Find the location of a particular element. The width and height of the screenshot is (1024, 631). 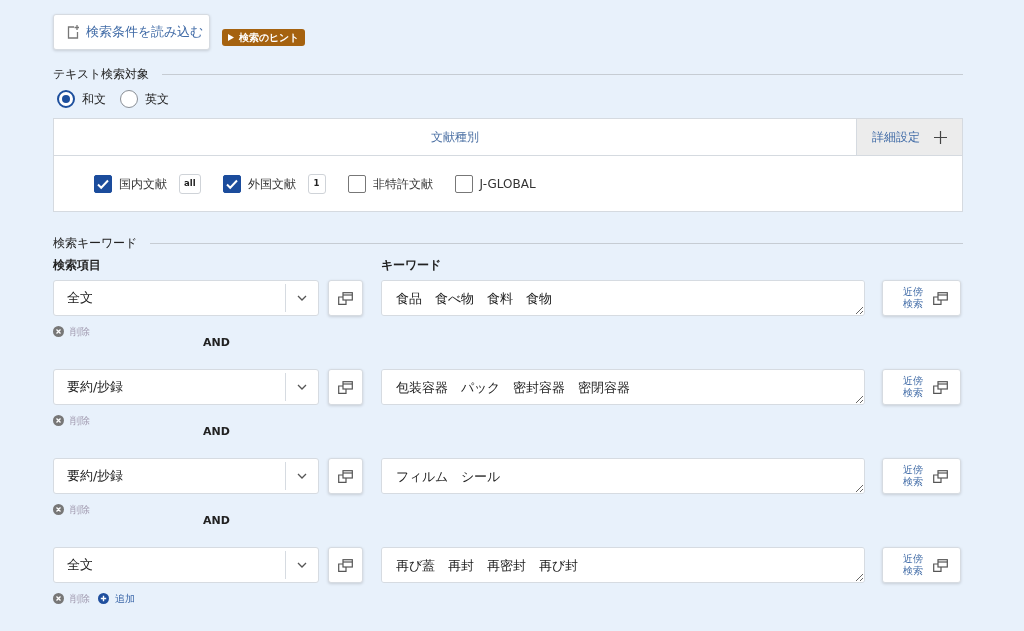

column-label: 検索項目 is located at coordinates (77, 265).